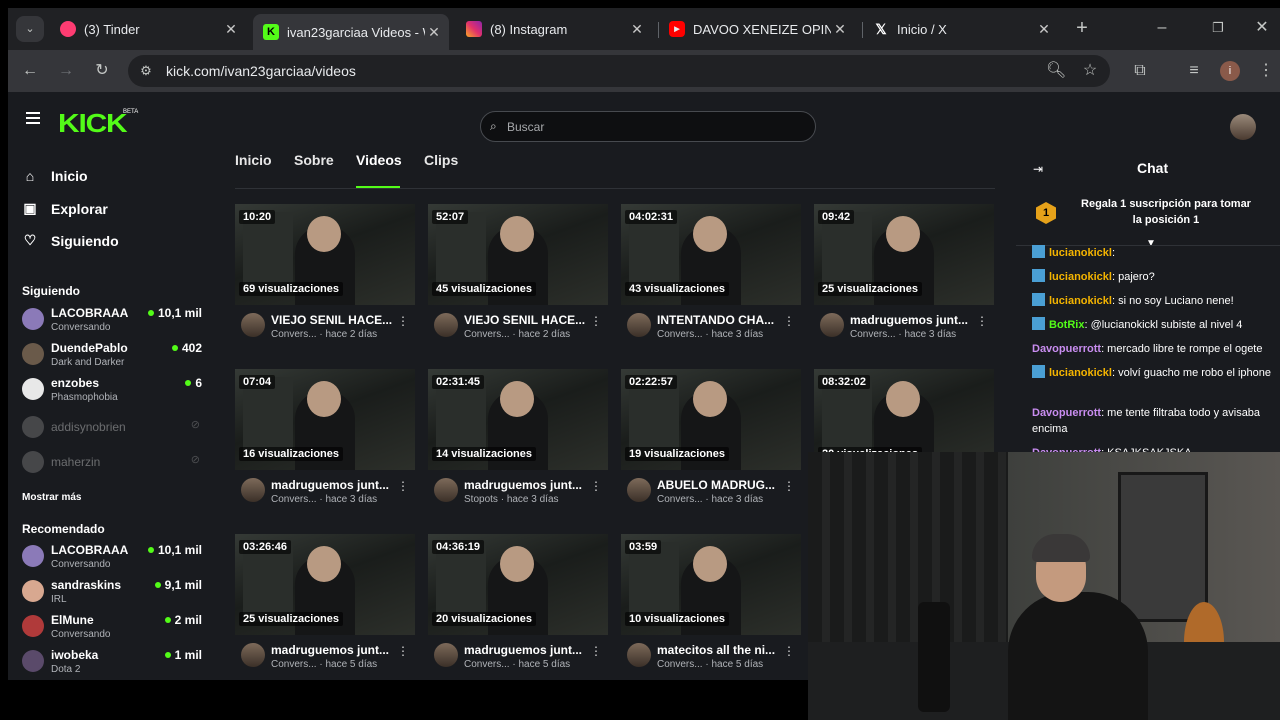 This screenshot has width=1280, height=720. I want to click on reload-icon: ↻, so click(102, 71).